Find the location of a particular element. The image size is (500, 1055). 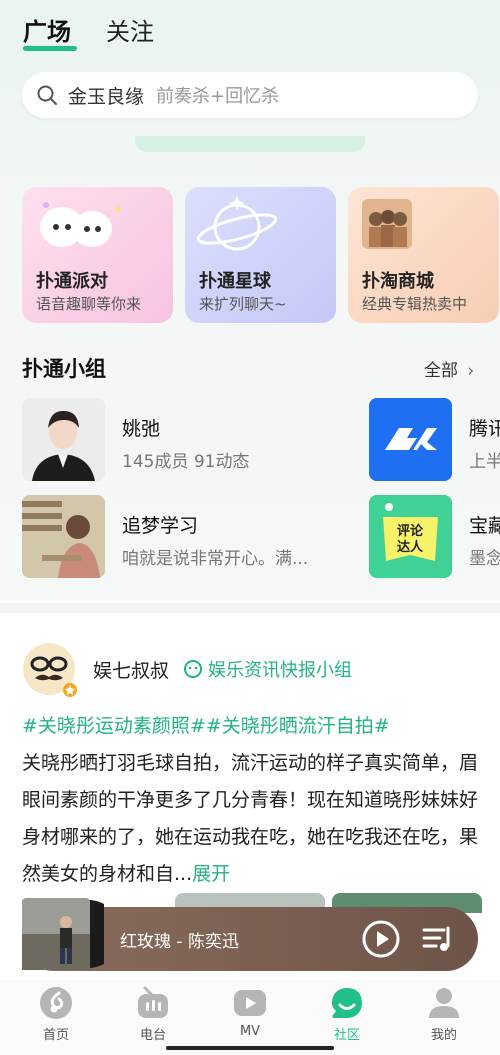

group-avatar: 评论 达人 is located at coordinates (410, 536).